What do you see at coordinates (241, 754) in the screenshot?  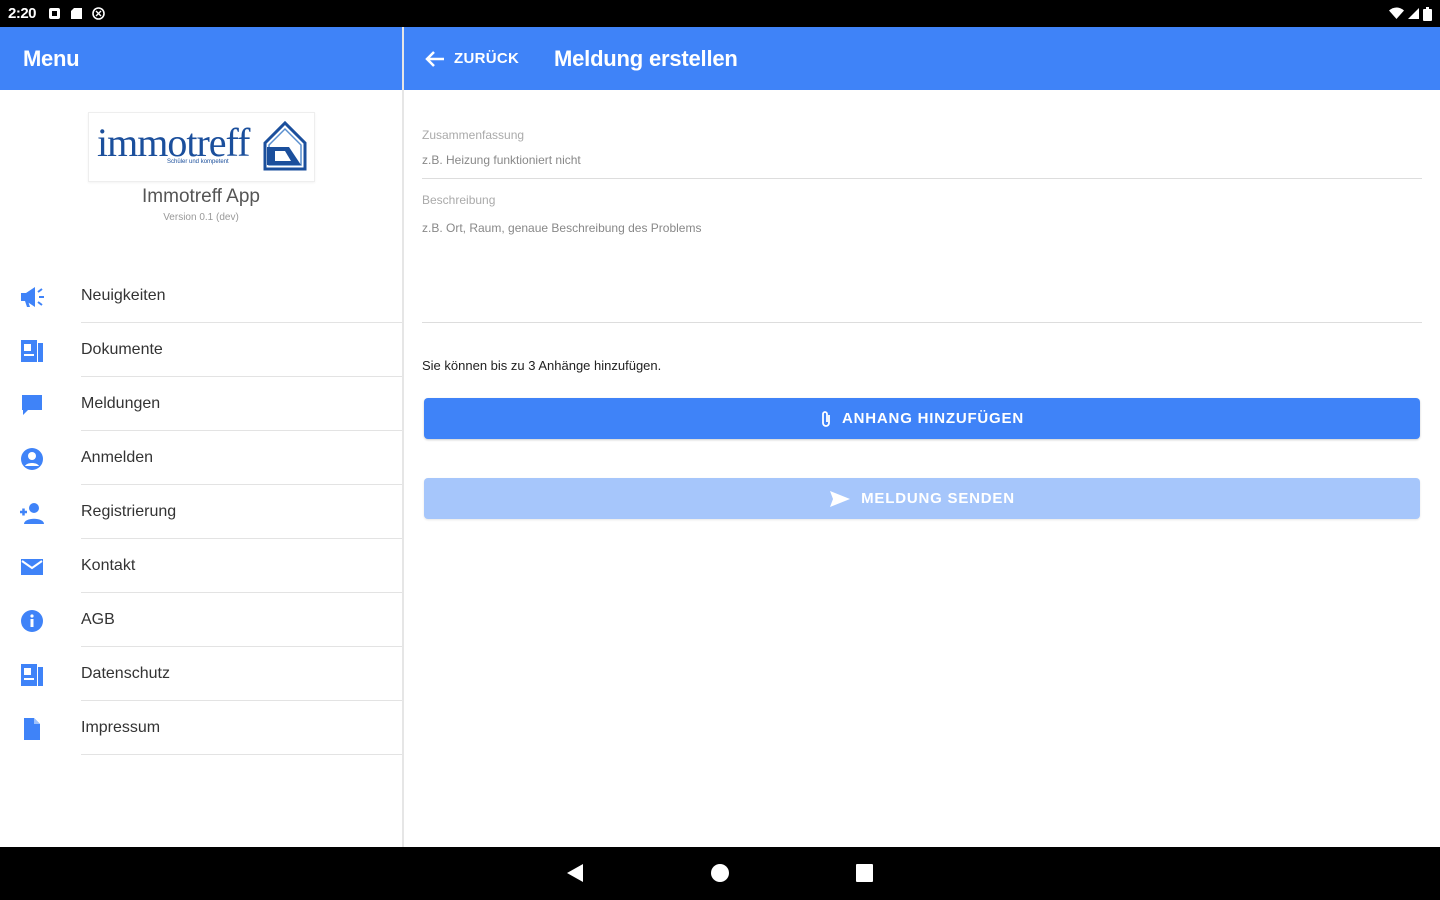 I see `divider` at bounding box center [241, 754].